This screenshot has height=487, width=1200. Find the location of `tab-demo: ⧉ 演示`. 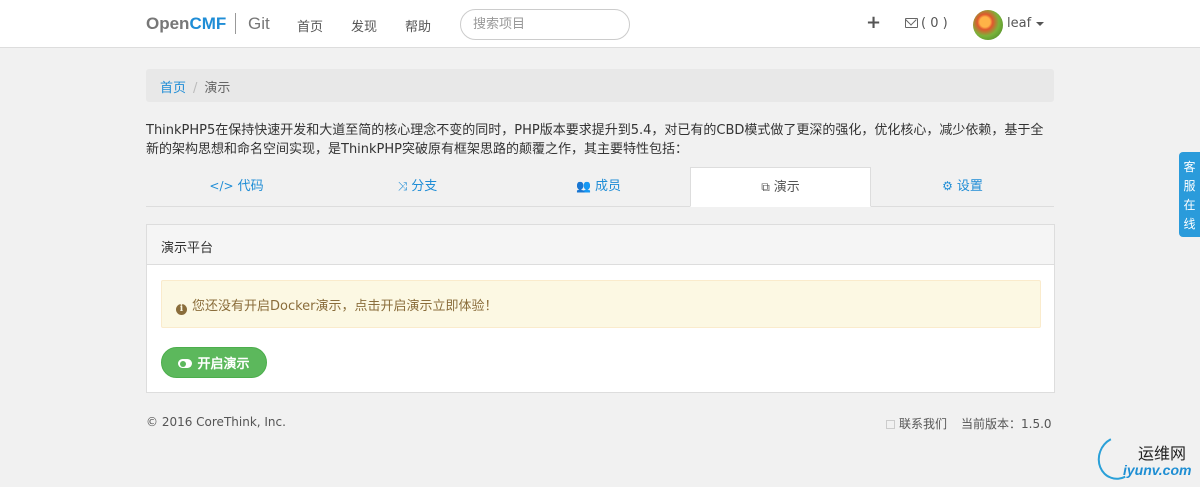

tab-demo: ⧉ 演示 is located at coordinates (780, 187).